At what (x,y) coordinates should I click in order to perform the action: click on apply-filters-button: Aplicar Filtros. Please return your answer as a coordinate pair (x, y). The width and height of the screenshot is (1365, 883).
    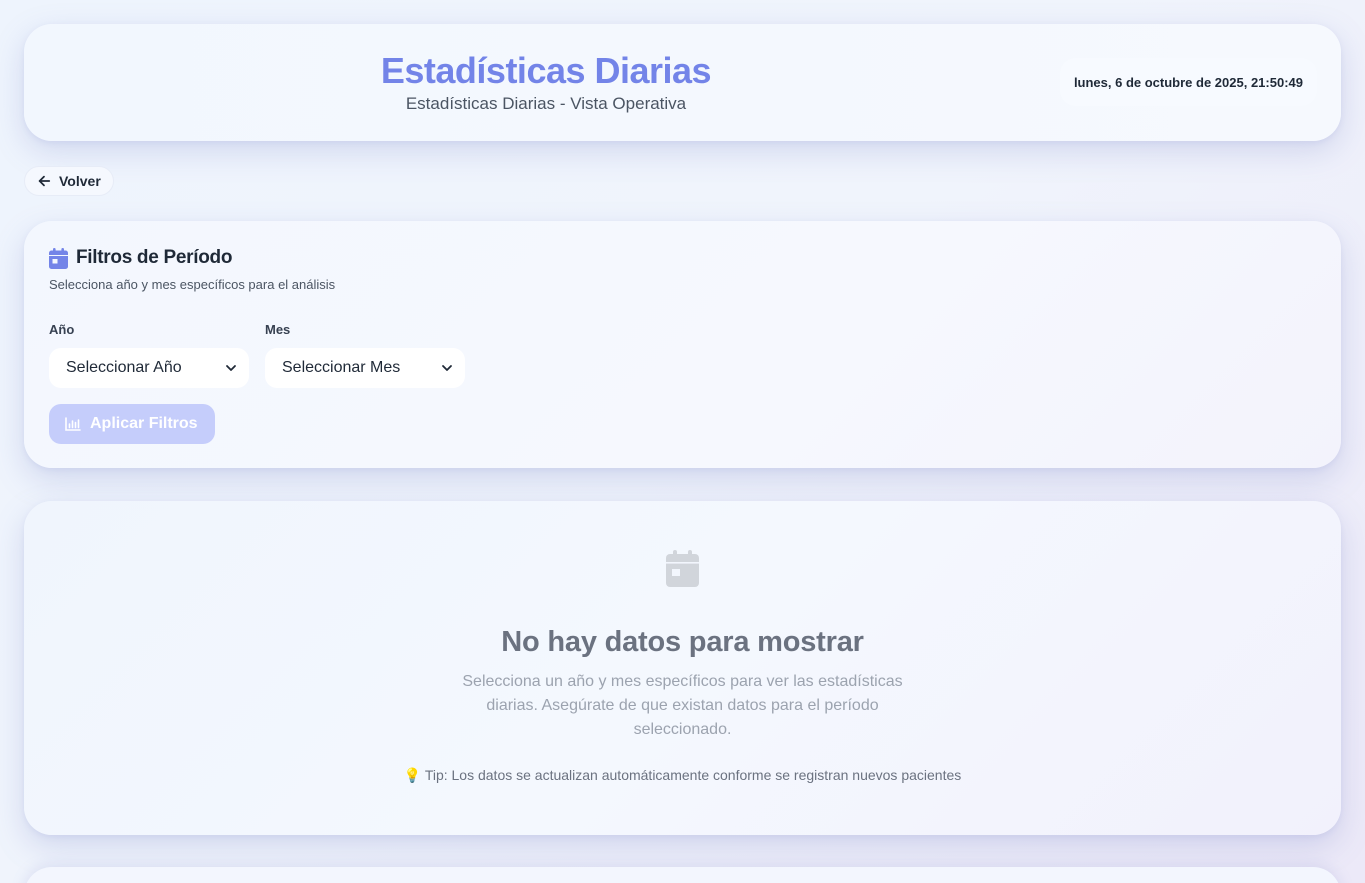
    Looking at the image, I should click on (132, 424).